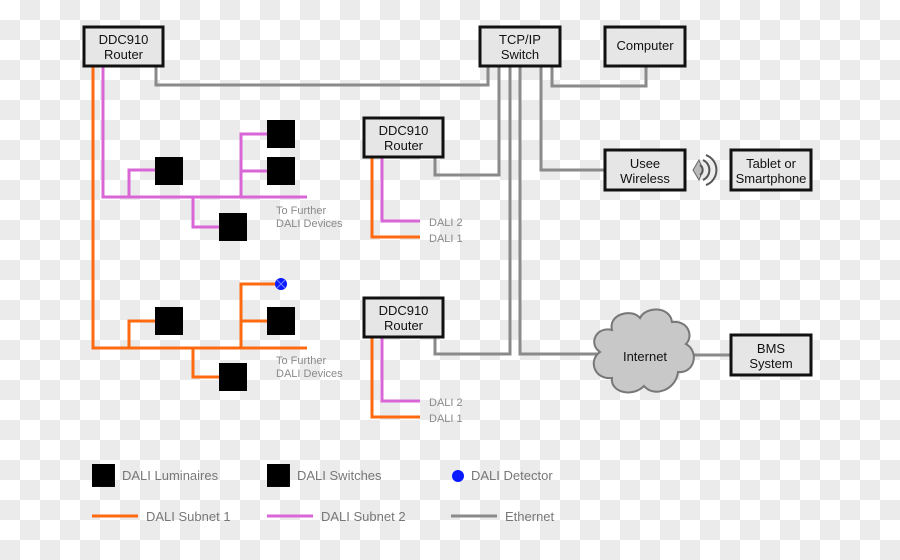  What do you see at coordinates (599, 77) in the screenshot?
I see `eth-computer-switch` at bounding box center [599, 77].